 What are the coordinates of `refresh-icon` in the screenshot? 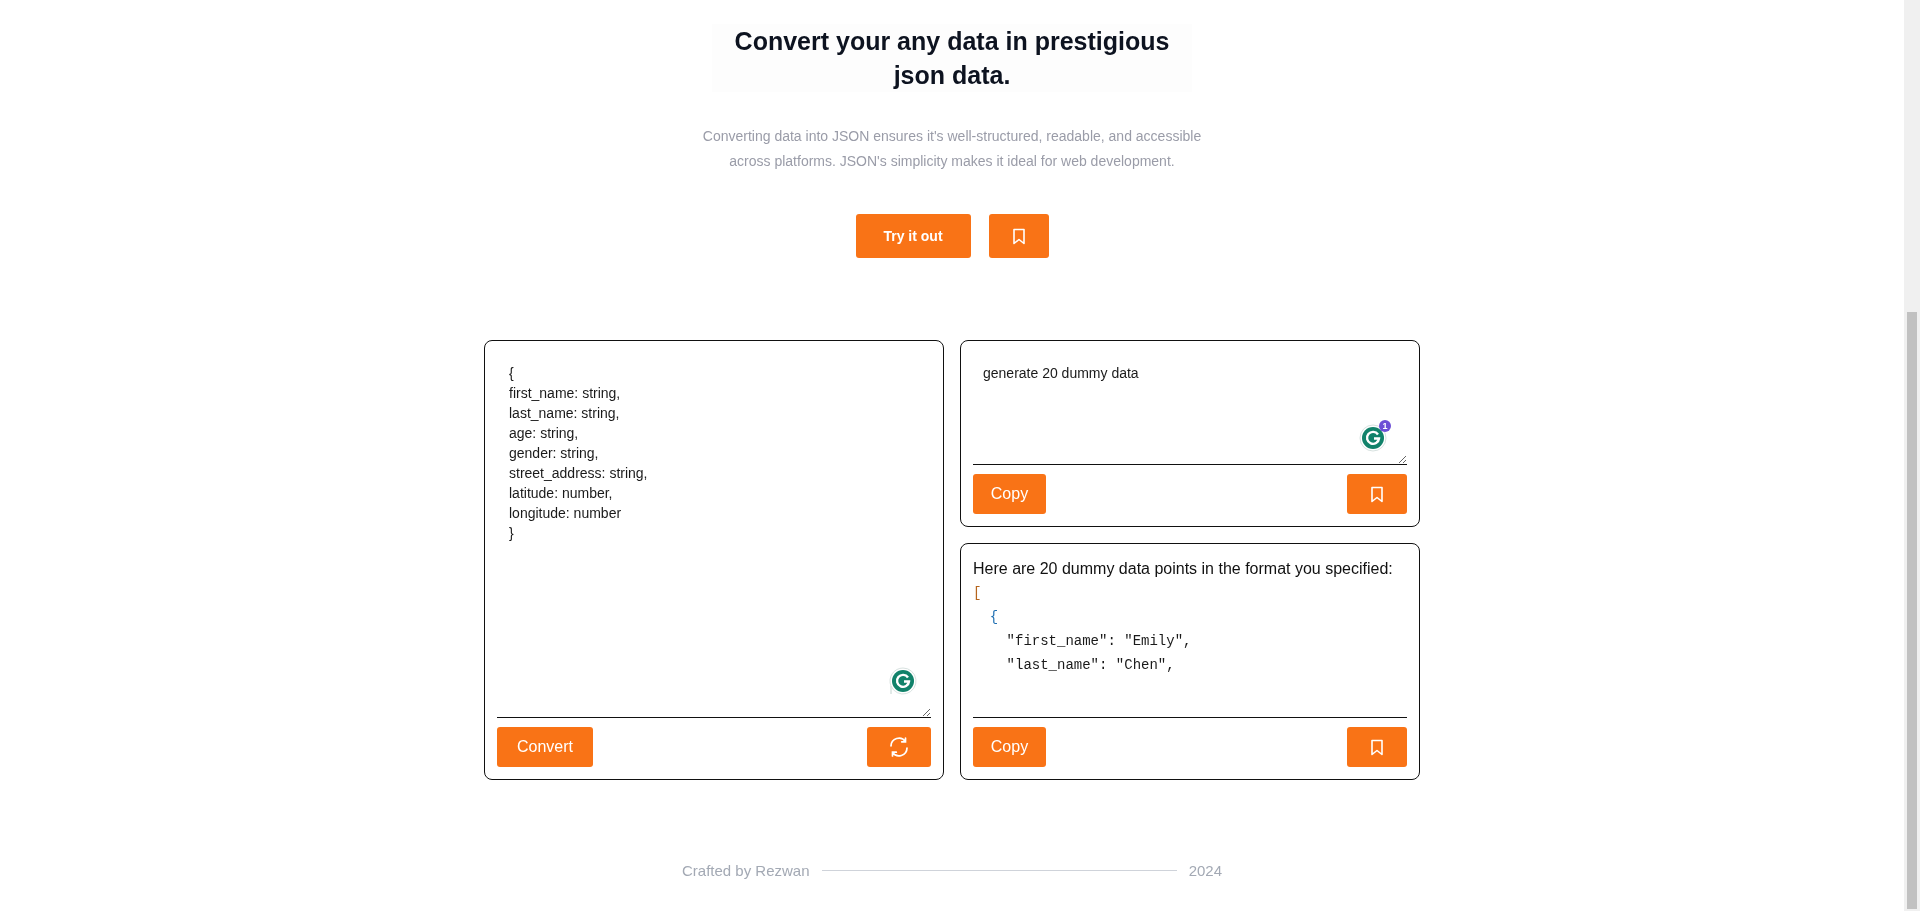 It's located at (899, 747).